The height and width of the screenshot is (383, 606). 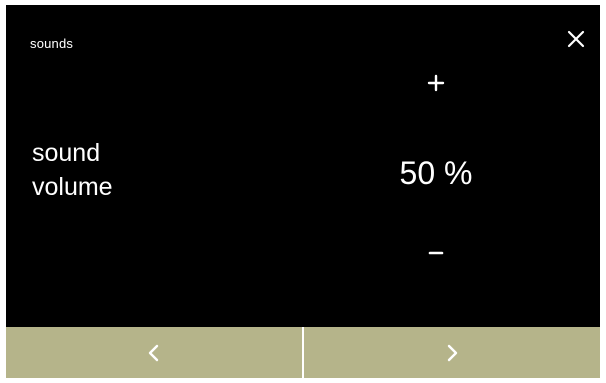 What do you see at coordinates (436, 173) in the screenshot?
I see `volume-value: 50 %` at bounding box center [436, 173].